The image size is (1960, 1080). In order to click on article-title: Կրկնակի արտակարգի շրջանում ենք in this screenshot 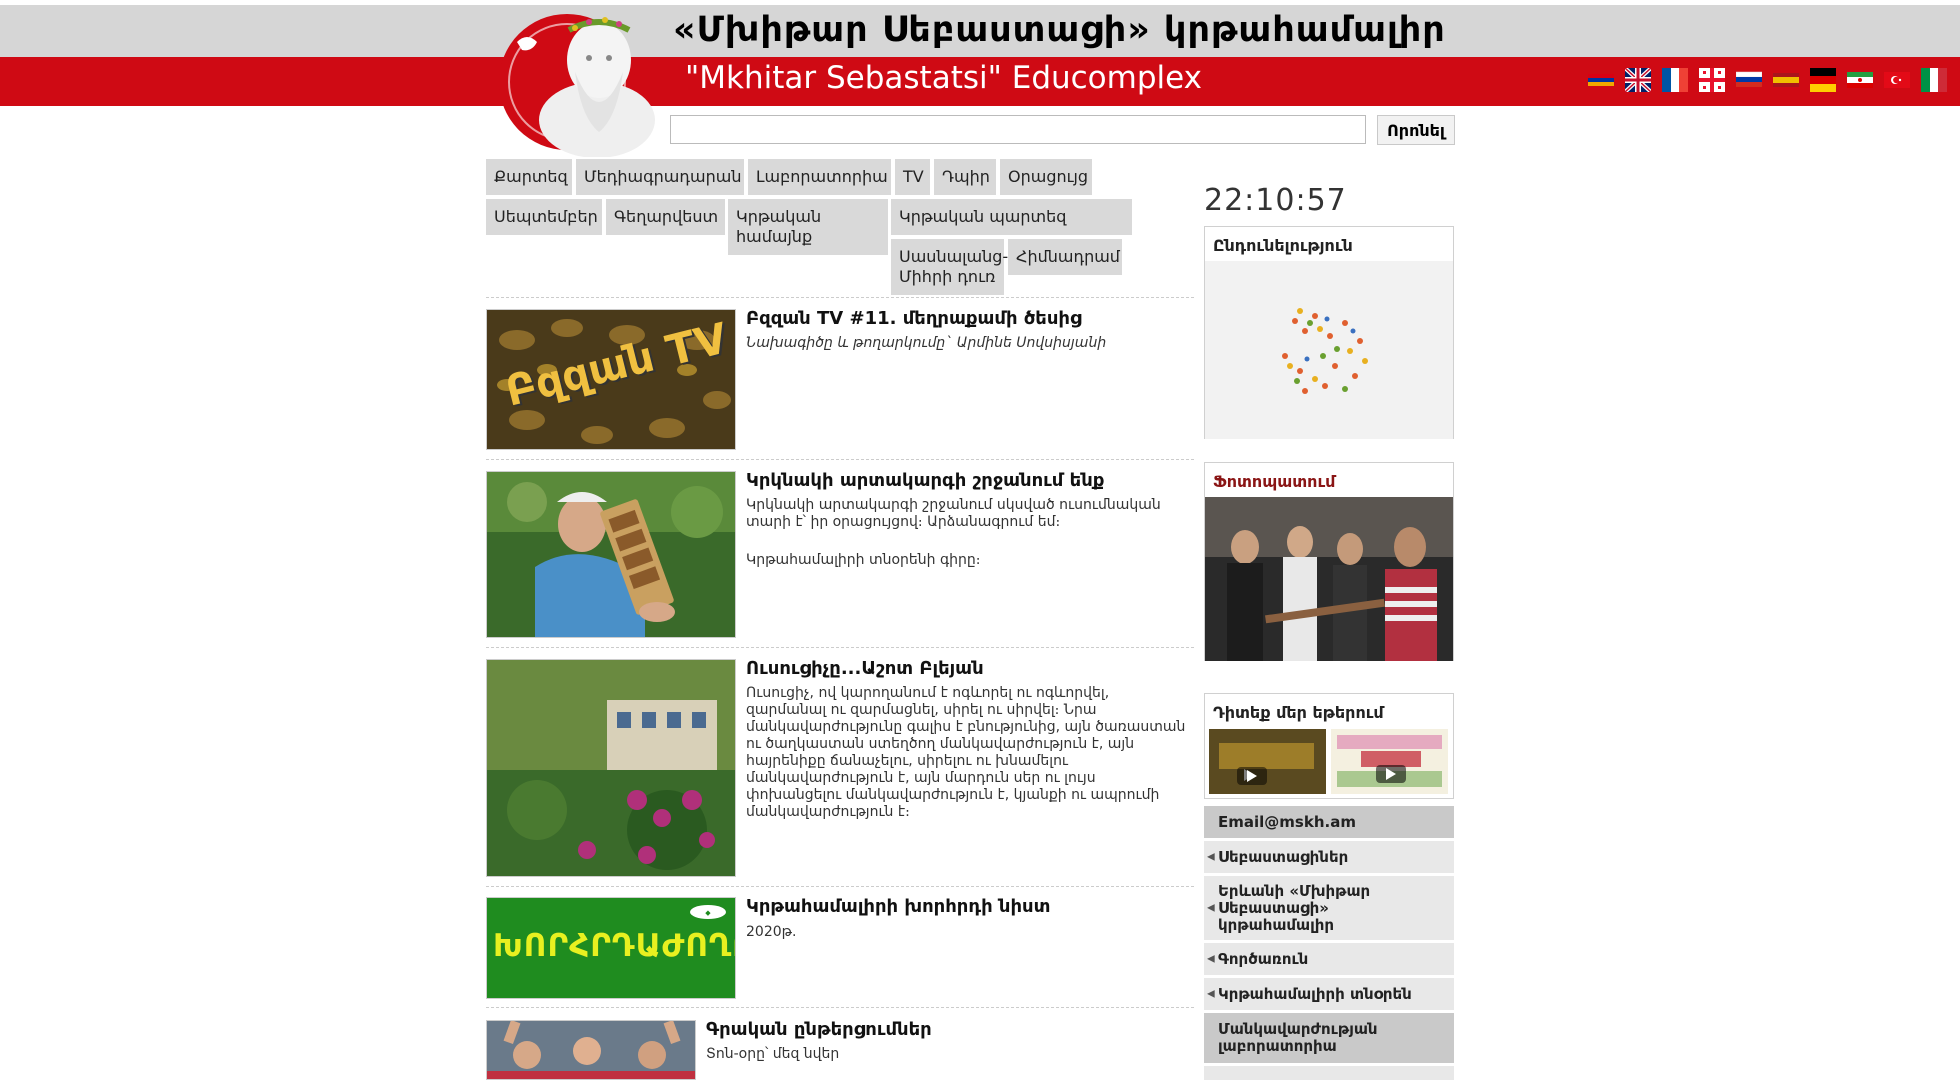, I will do `click(925, 480)`.